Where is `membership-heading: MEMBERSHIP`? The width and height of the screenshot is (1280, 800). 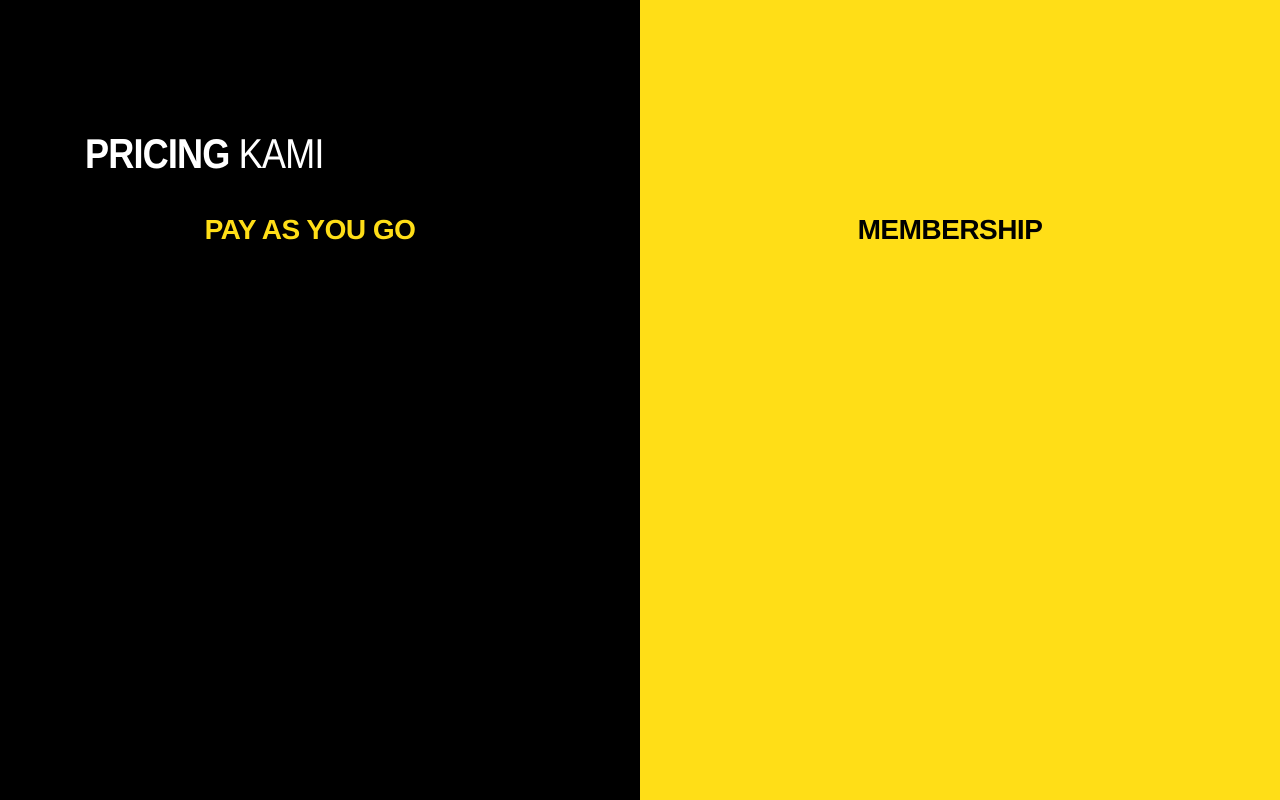
membership-heading: MEMBERSHIP is located at coordinates (950, 229).